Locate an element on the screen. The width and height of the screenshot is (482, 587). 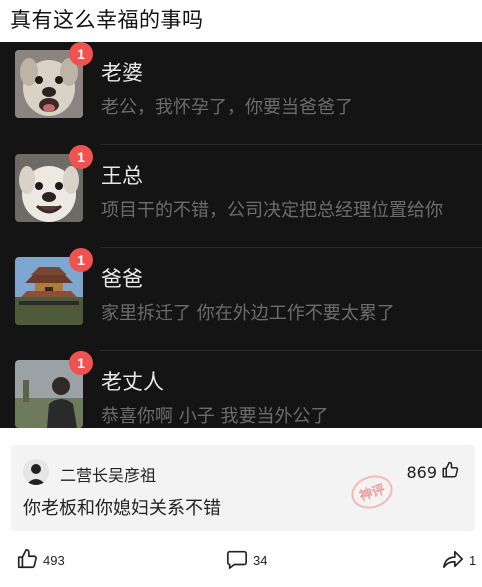
comment-like-button: 869 is located at coordinates (432, 472).